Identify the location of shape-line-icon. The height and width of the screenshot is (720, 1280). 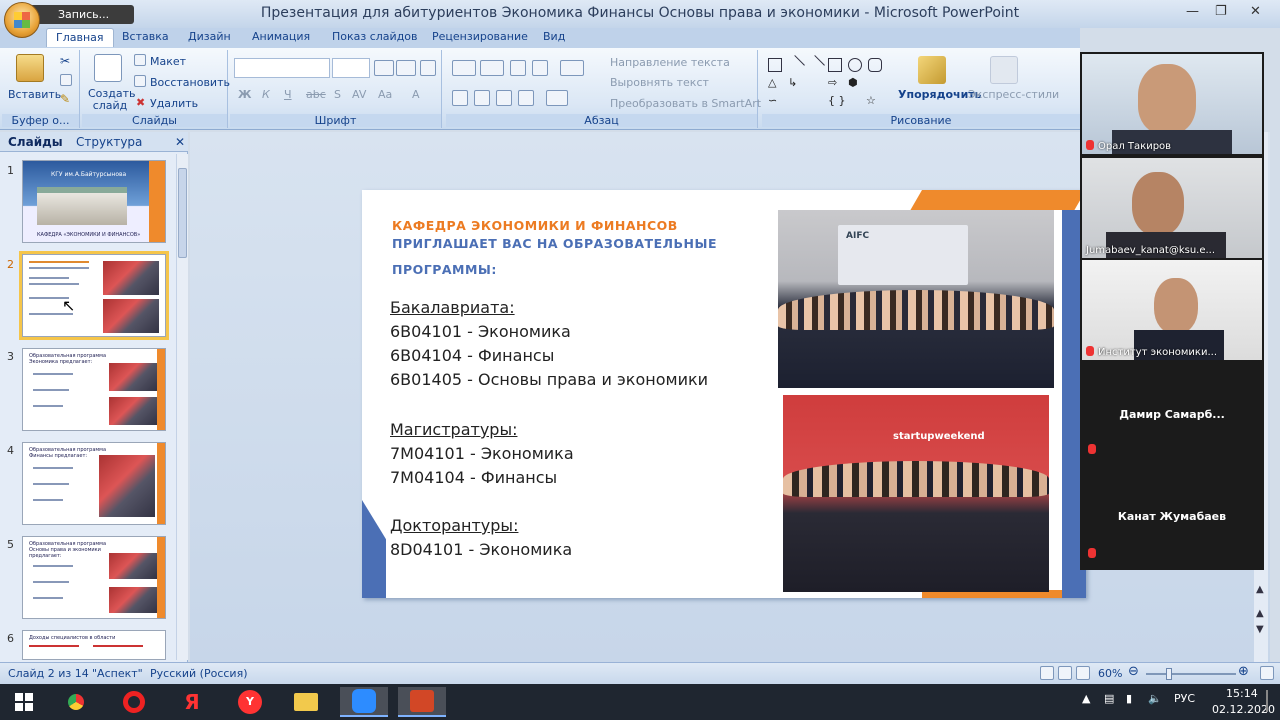
(795, 65).